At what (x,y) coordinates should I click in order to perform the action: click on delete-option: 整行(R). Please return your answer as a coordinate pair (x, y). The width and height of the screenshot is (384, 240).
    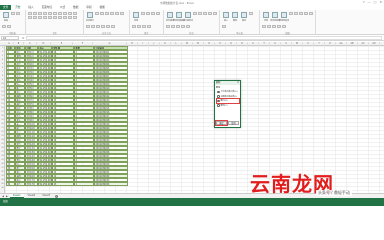
    Looking at the image, I should click on (228, 101).